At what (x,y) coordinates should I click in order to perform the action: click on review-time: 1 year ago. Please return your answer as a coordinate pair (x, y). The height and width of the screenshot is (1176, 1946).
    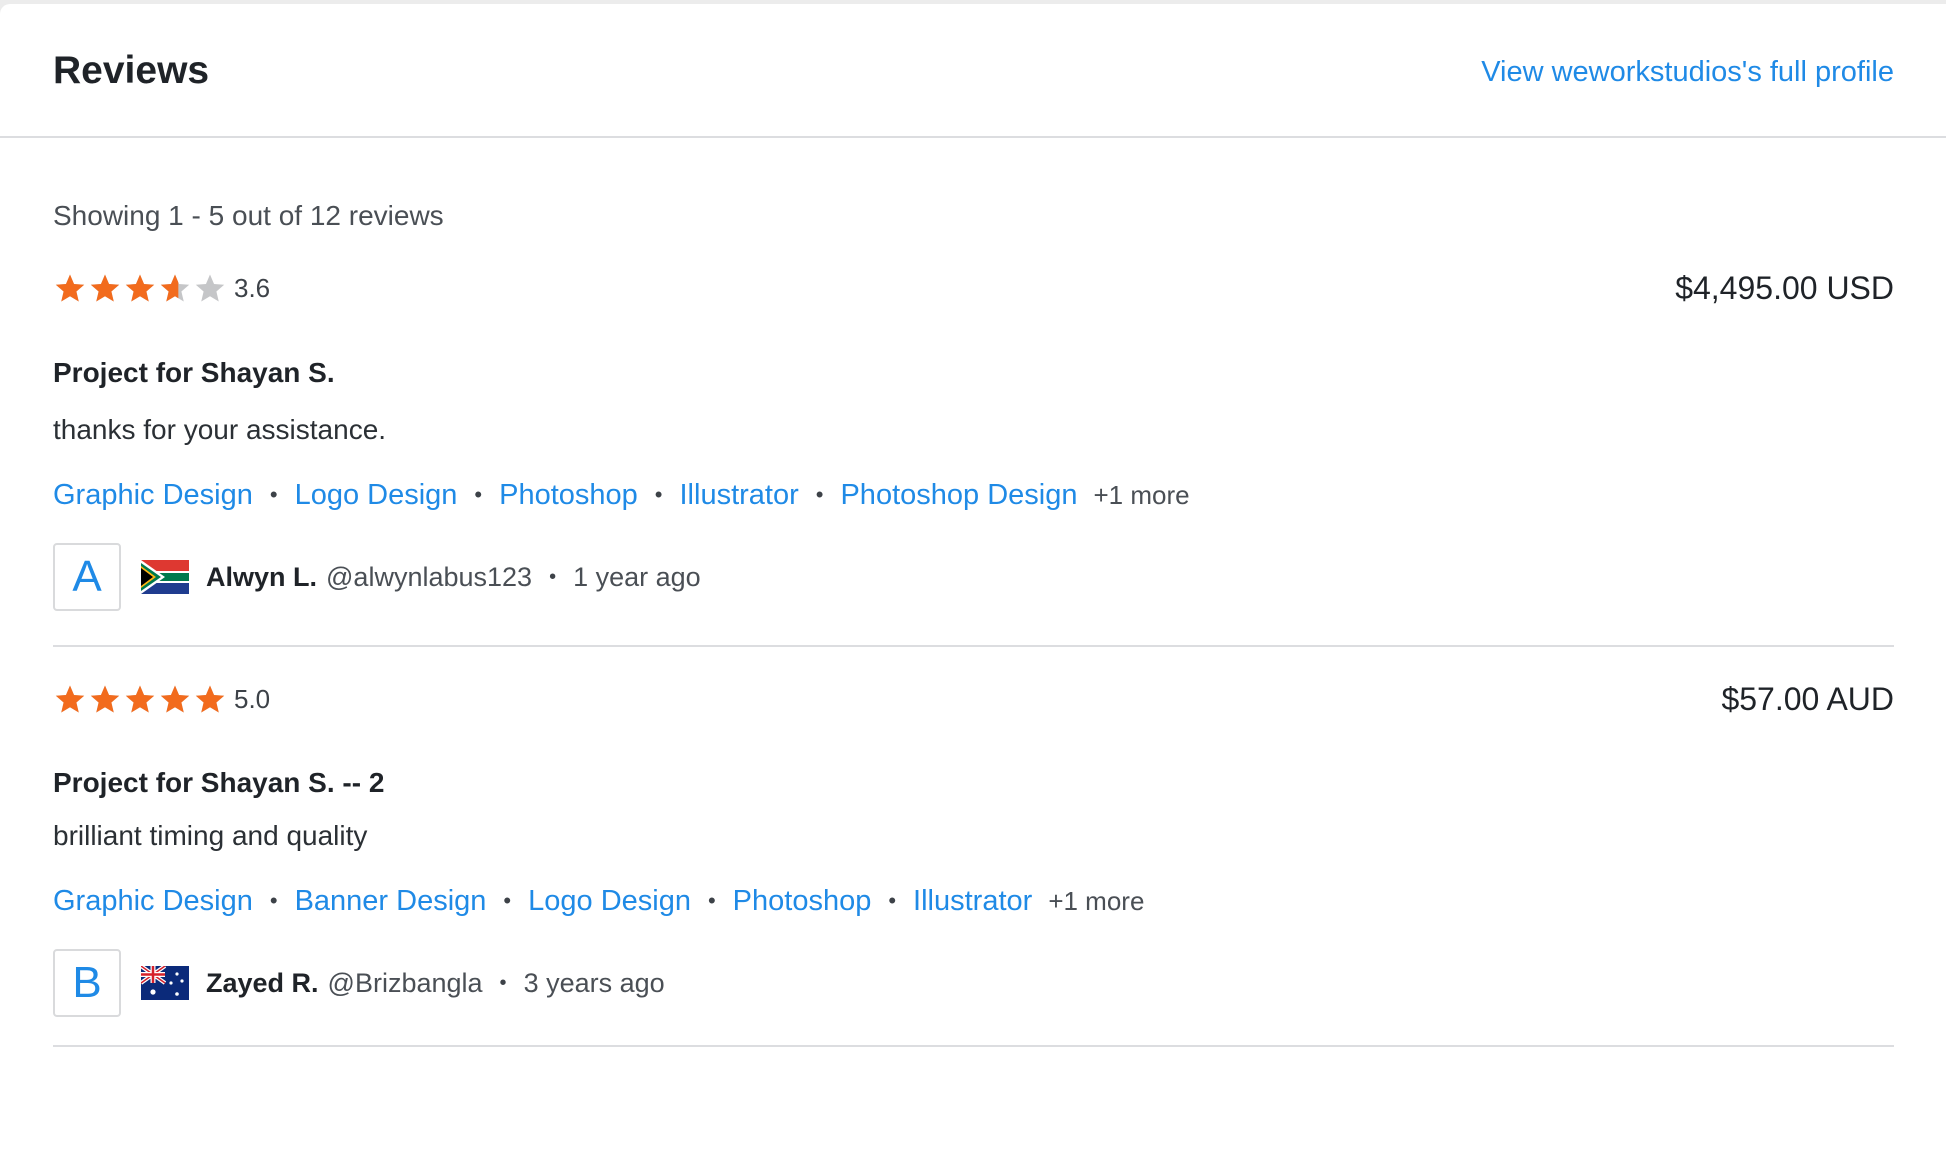
    Looking at the image, I should click on (637, 576).